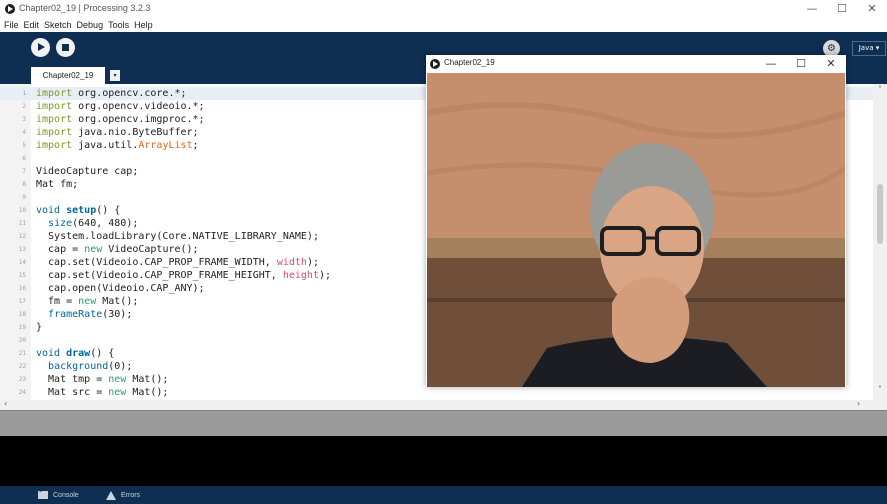 The width and height of the screenshot is (887, 504). What do you see at coordinates (120, 288) in the screenshot?
I see `code-text: cap.open(Videoio.CAP_ANY);` at bounding box center [120, 288].